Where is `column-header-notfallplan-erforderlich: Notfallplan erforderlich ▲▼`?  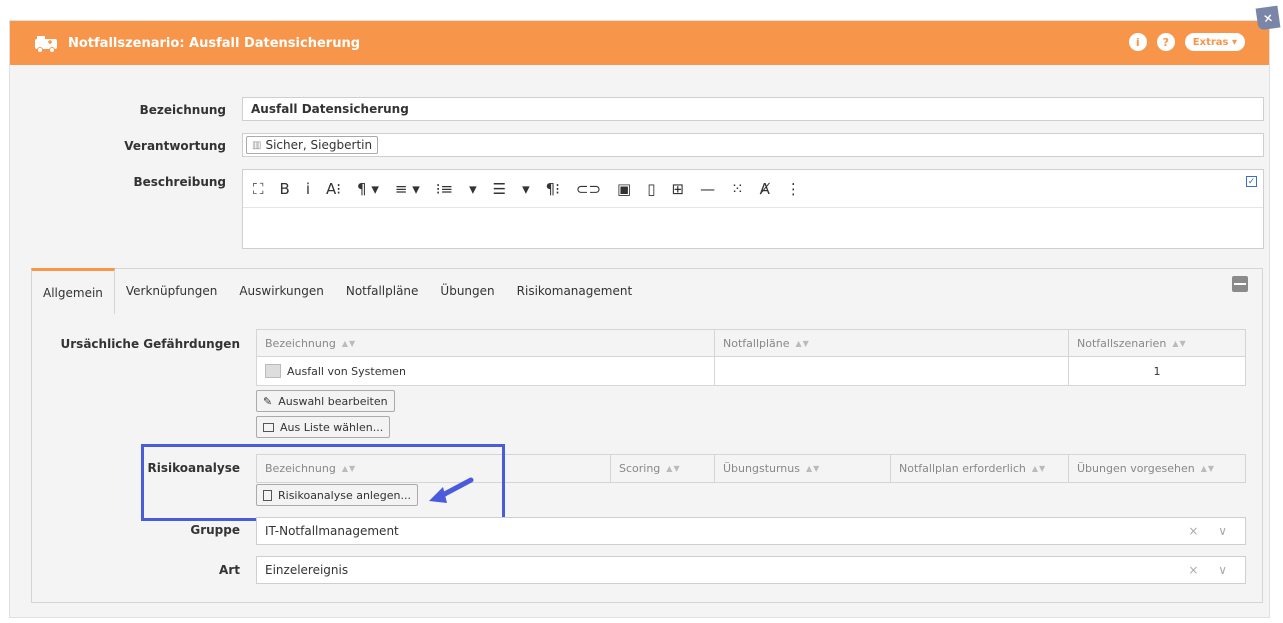 column-header-notfallplan-erforderlich: Notfallplan erforderlich ▲▼ is located at coordinates (980, 468).